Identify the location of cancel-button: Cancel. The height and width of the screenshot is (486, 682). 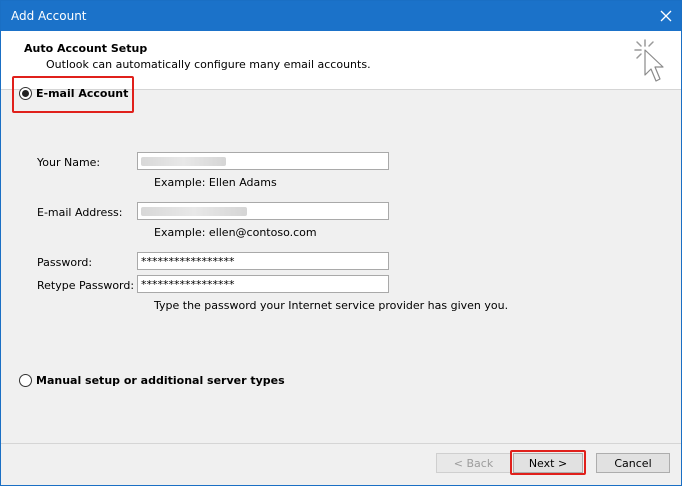
(633, 463).